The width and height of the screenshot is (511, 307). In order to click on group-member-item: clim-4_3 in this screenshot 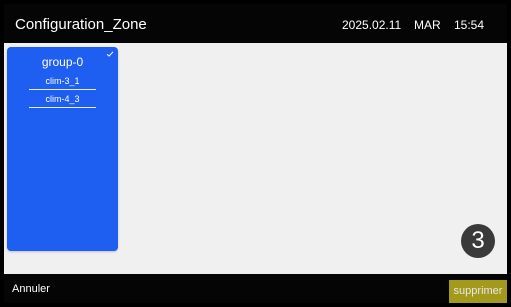, I will do `click(62, 101)`.